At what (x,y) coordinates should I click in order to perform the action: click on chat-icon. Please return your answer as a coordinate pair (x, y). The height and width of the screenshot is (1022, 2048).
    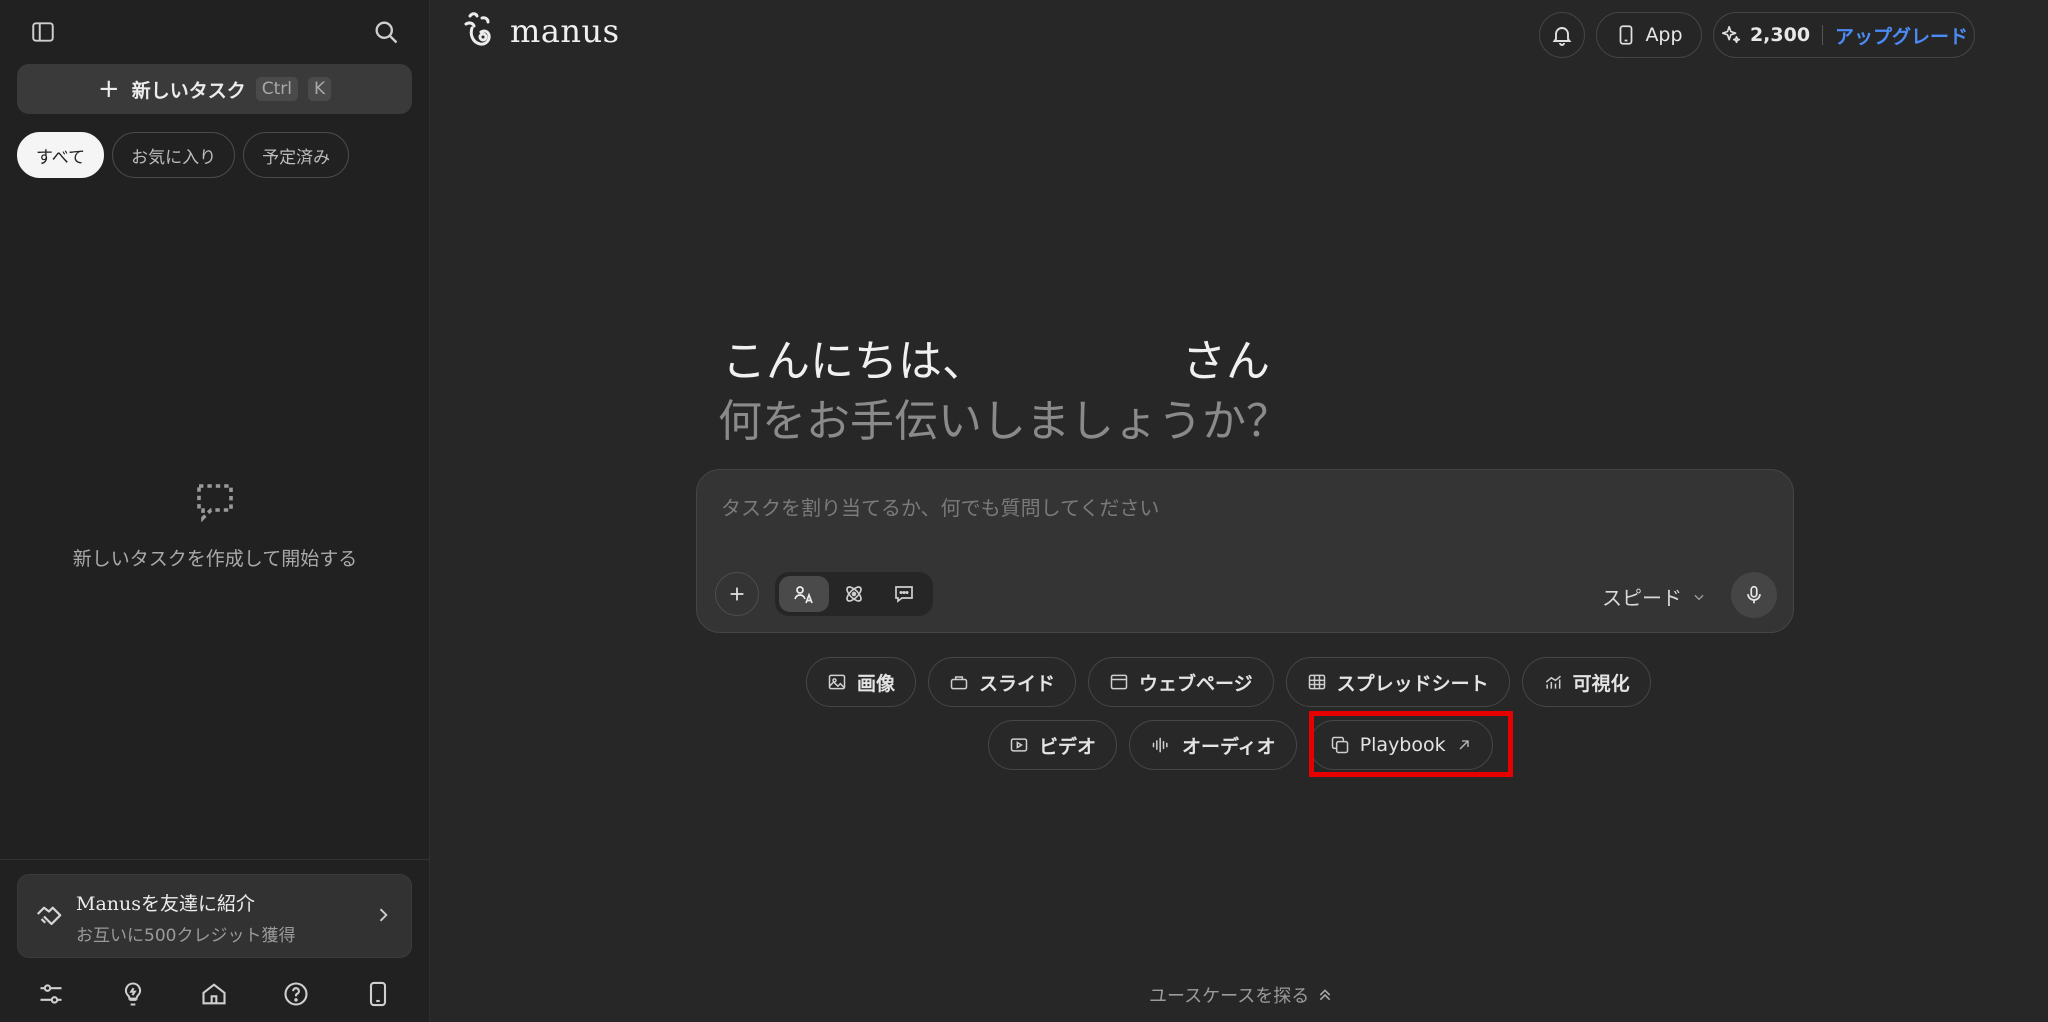
    Looking at the image, I should click on (904, 594).